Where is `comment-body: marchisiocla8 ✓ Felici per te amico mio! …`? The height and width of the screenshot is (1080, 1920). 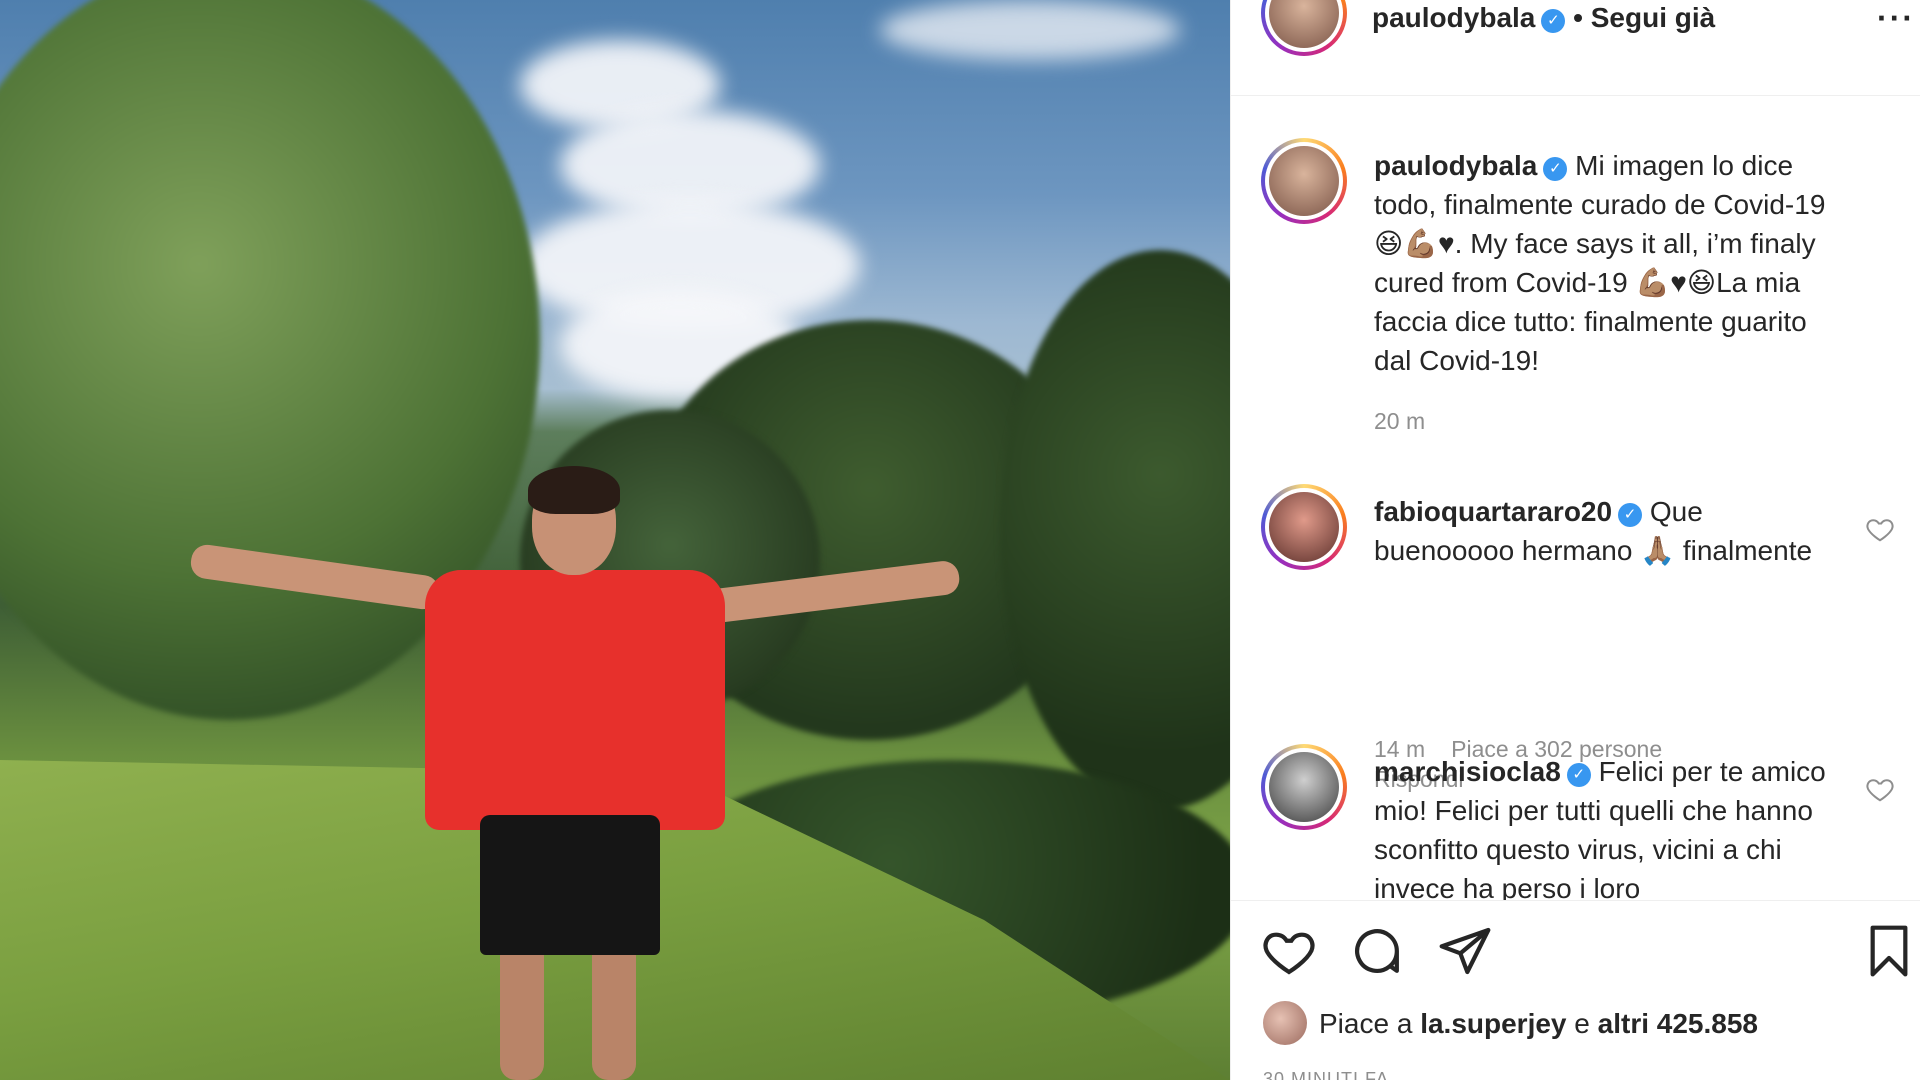
comment-body: marchisiocla8 ✓ Felici per te amico mio! … is located at coordinates (1609, 826).